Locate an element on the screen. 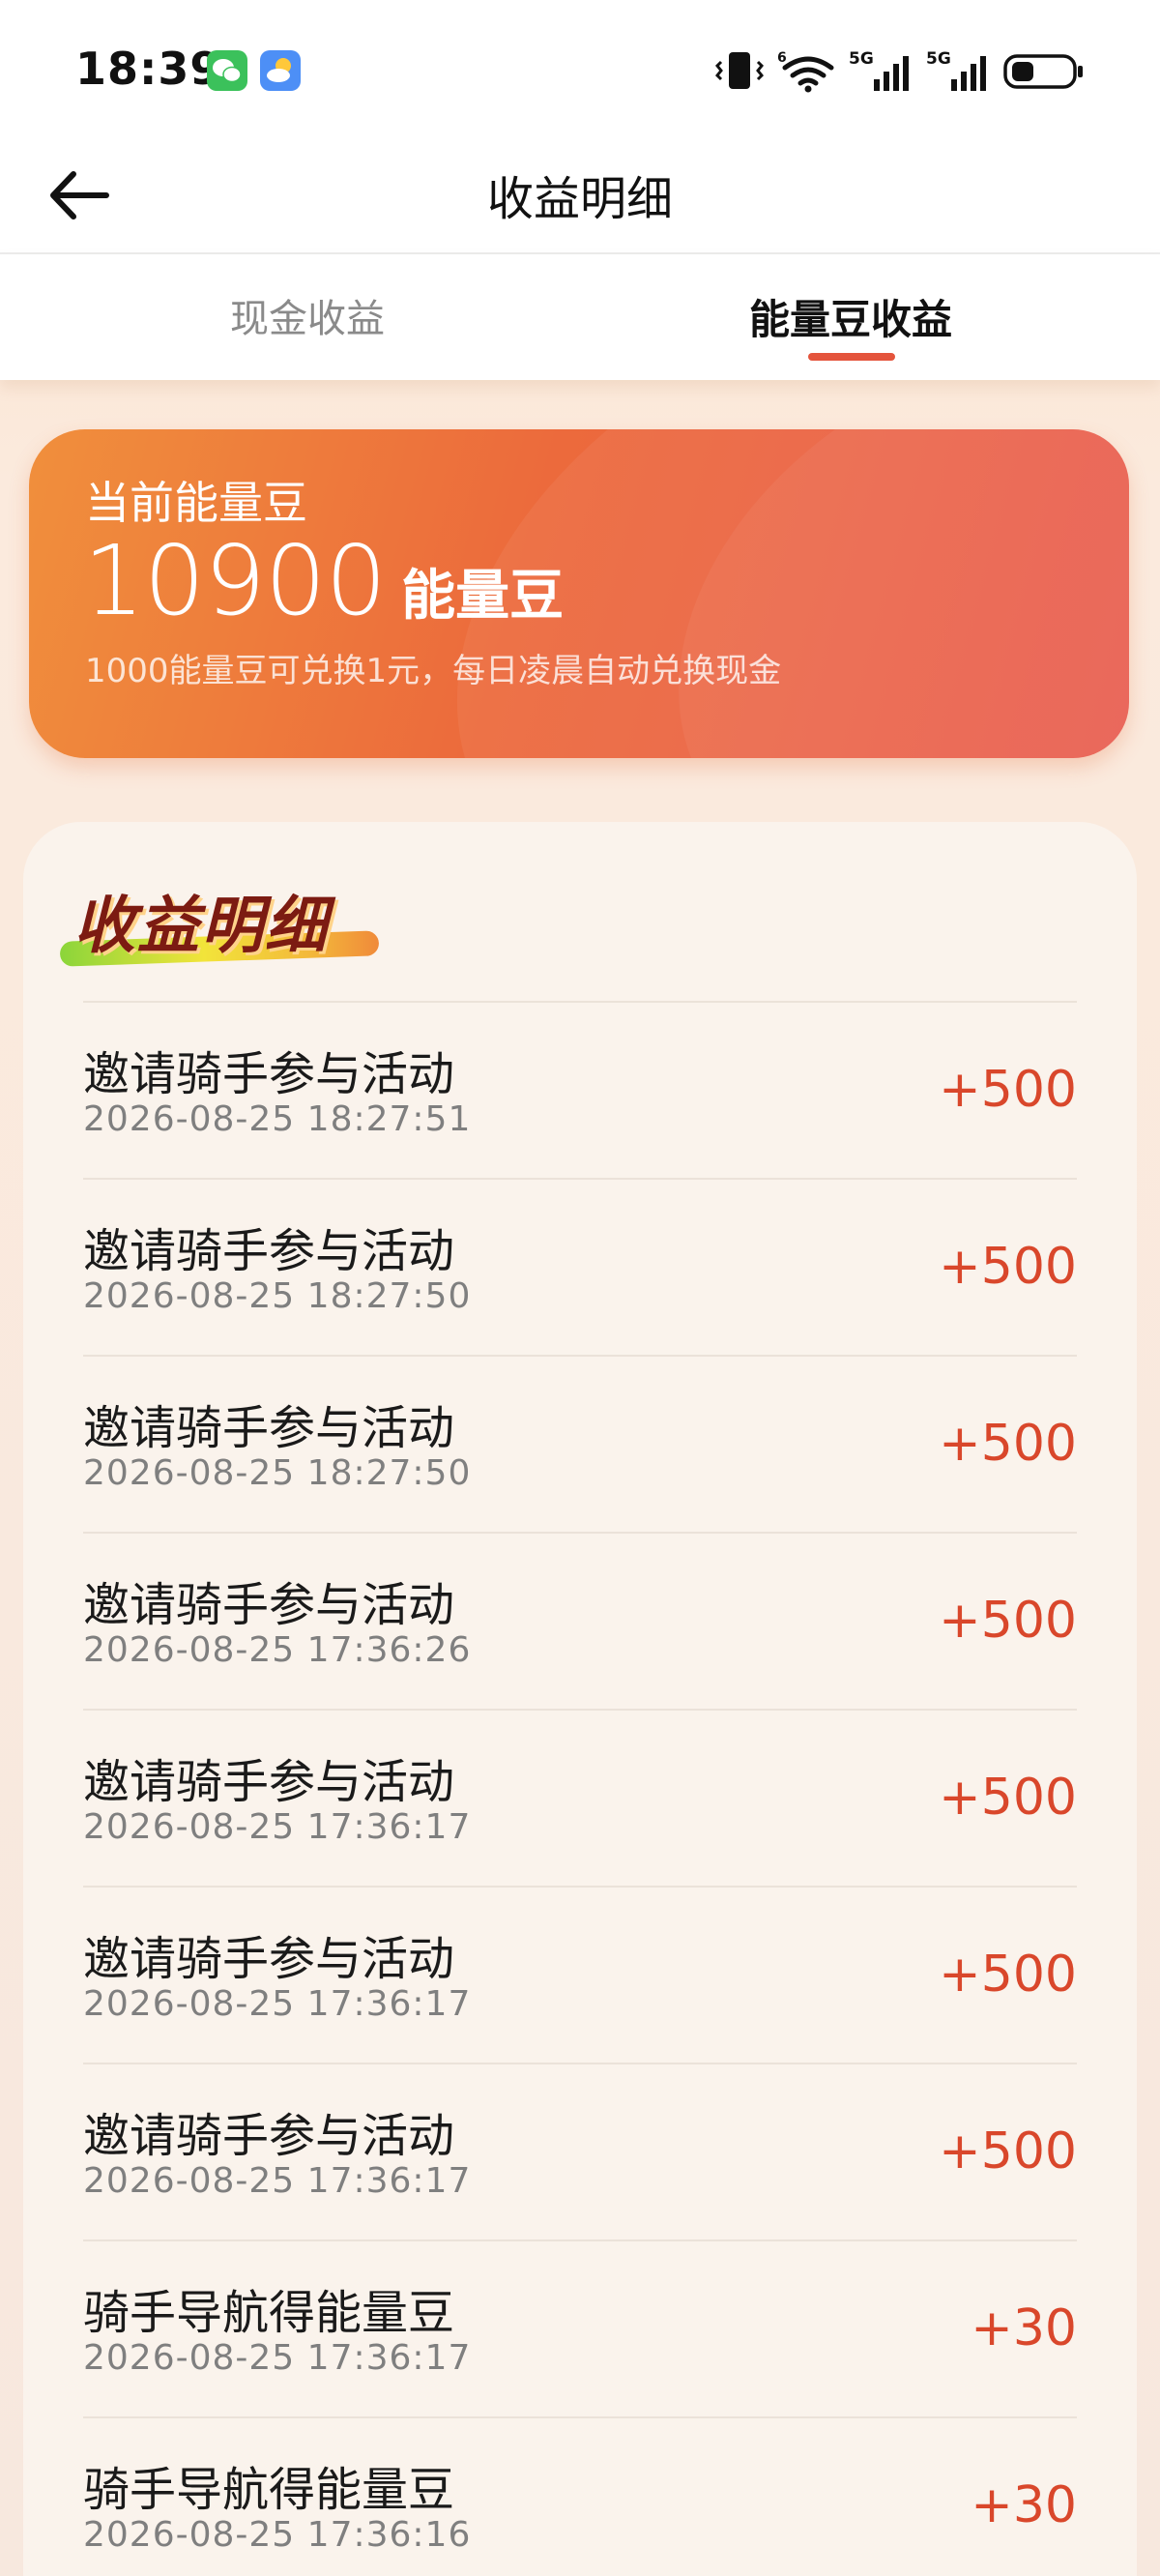  balance-label: 当前能量豆 is located at coordinates (196, 503).